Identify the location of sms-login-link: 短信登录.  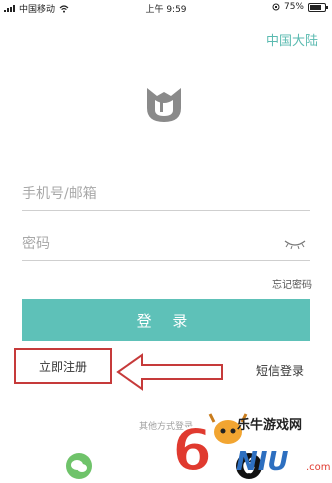
(280, 370).